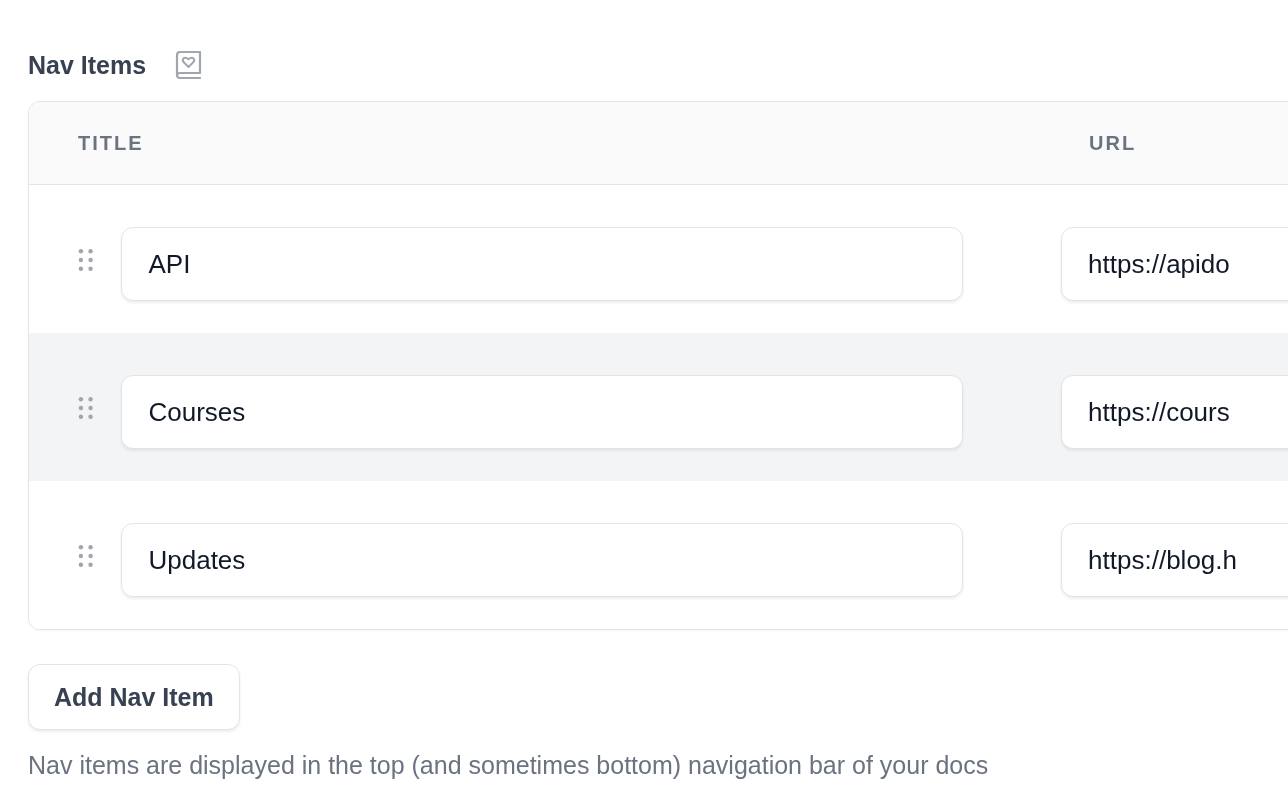 The width and height of the screenshot is (1288, 808). What do you see at coordinates (508, 765) in the screenshot?
I see `help-text: Nav items are displayed in the top (and sometimes bottom) navigation bar of your docs` at bounding box center [508, 765].